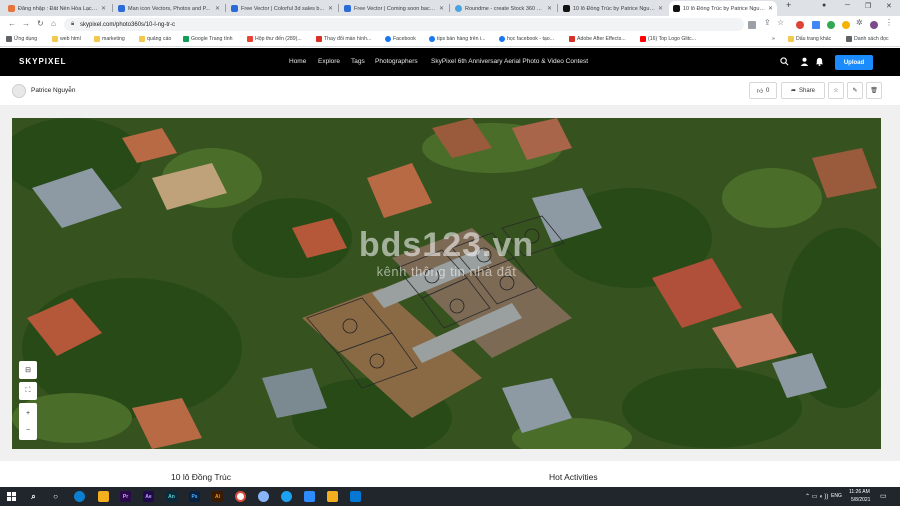 This screenshot has height=506, width=900. I want to click on profile-avatar, so click(874, 25).